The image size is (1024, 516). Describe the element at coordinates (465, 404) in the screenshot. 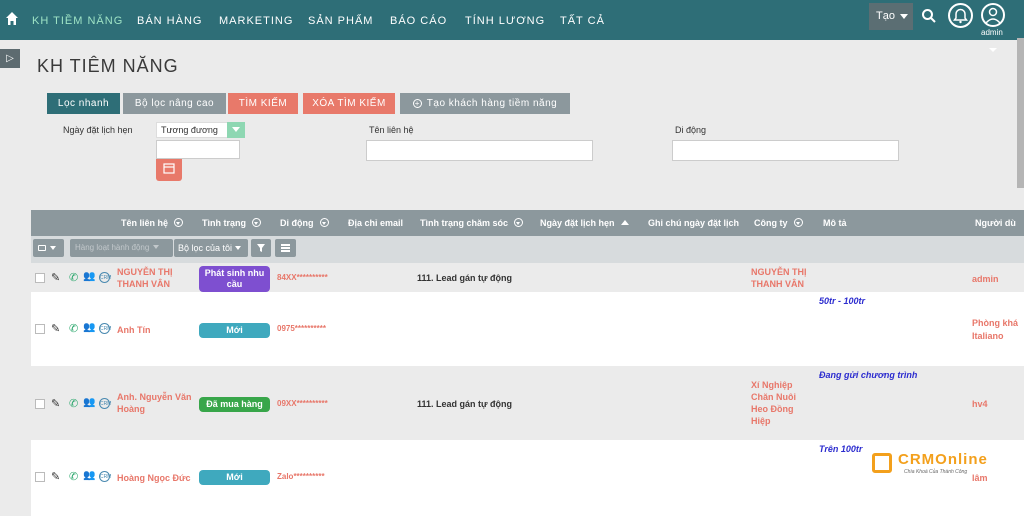

I see `care-status: 111. Lead gán tự động` at that location.